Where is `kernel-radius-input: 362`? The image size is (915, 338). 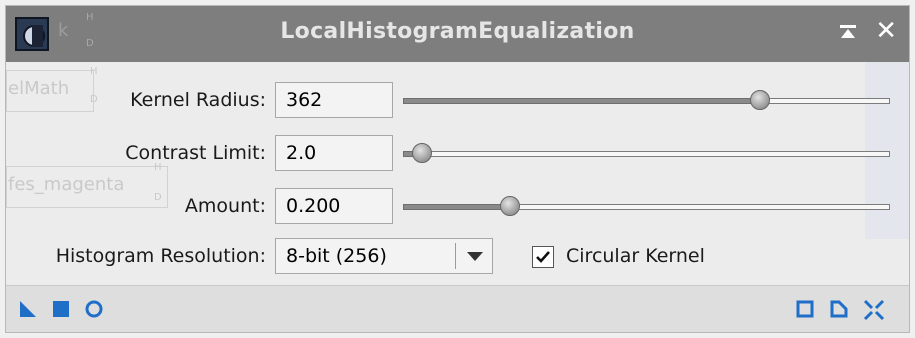
kernel-radius-input: 362 is located at coordinates (334, 100).